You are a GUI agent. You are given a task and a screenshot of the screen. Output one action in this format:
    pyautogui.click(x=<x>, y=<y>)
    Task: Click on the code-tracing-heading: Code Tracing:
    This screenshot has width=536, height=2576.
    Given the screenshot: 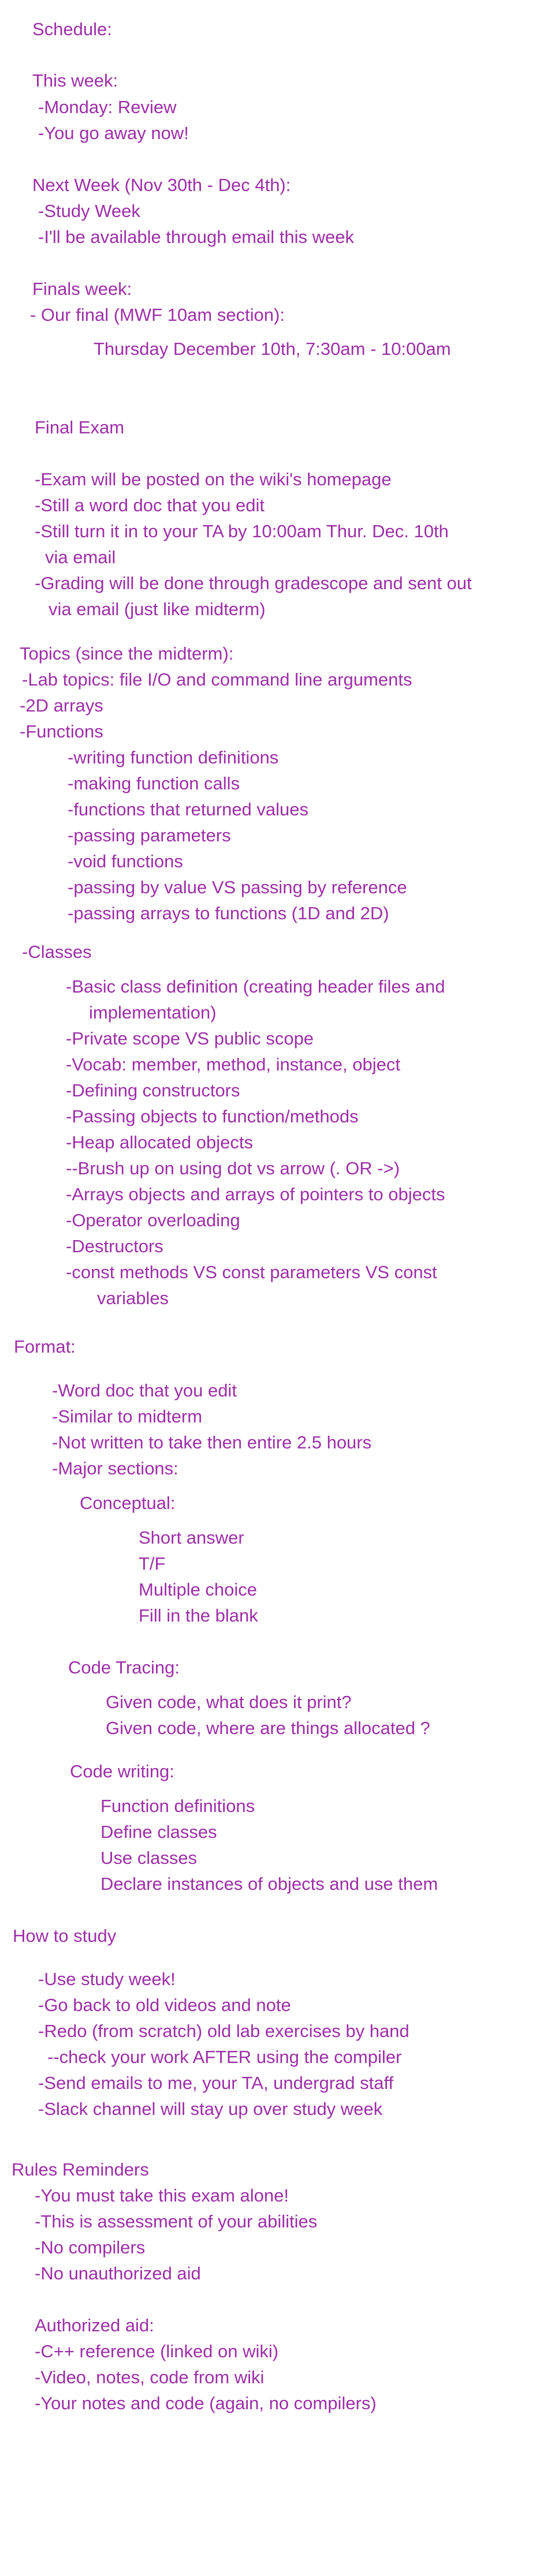 What is the action you would take?
    pyautogui.click(x=124, y=1668)
    